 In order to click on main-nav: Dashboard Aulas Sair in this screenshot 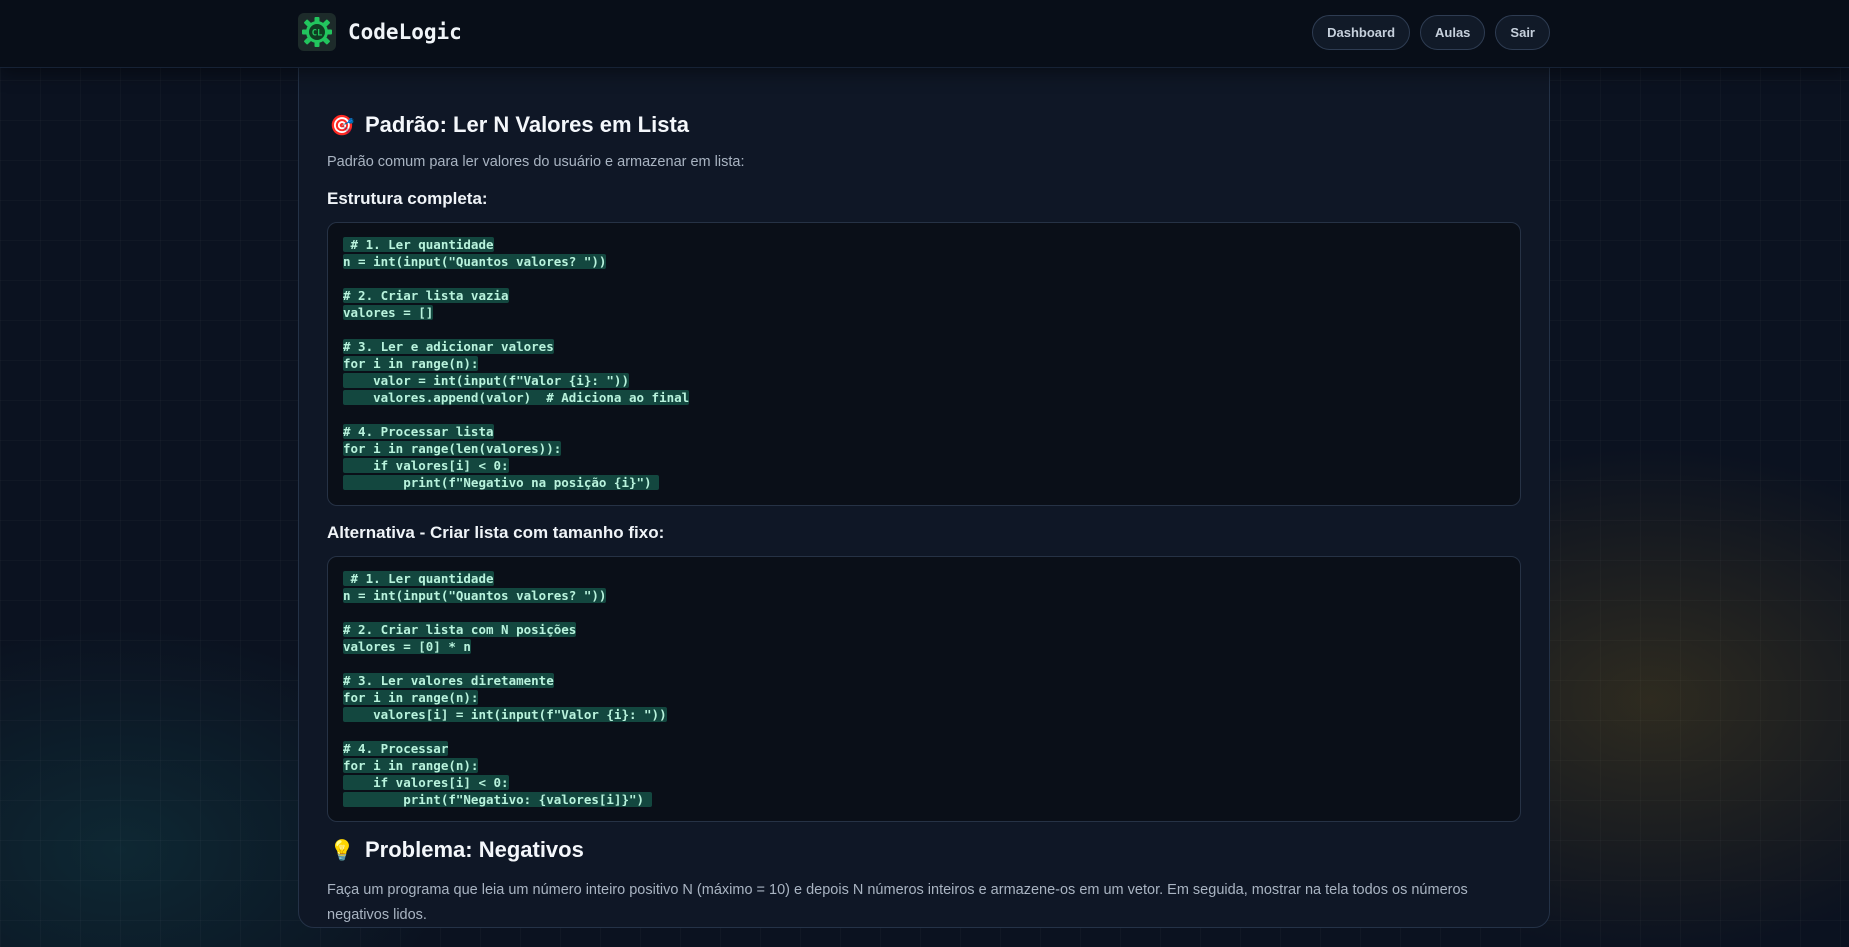, I will do `click(1431, 32)`.